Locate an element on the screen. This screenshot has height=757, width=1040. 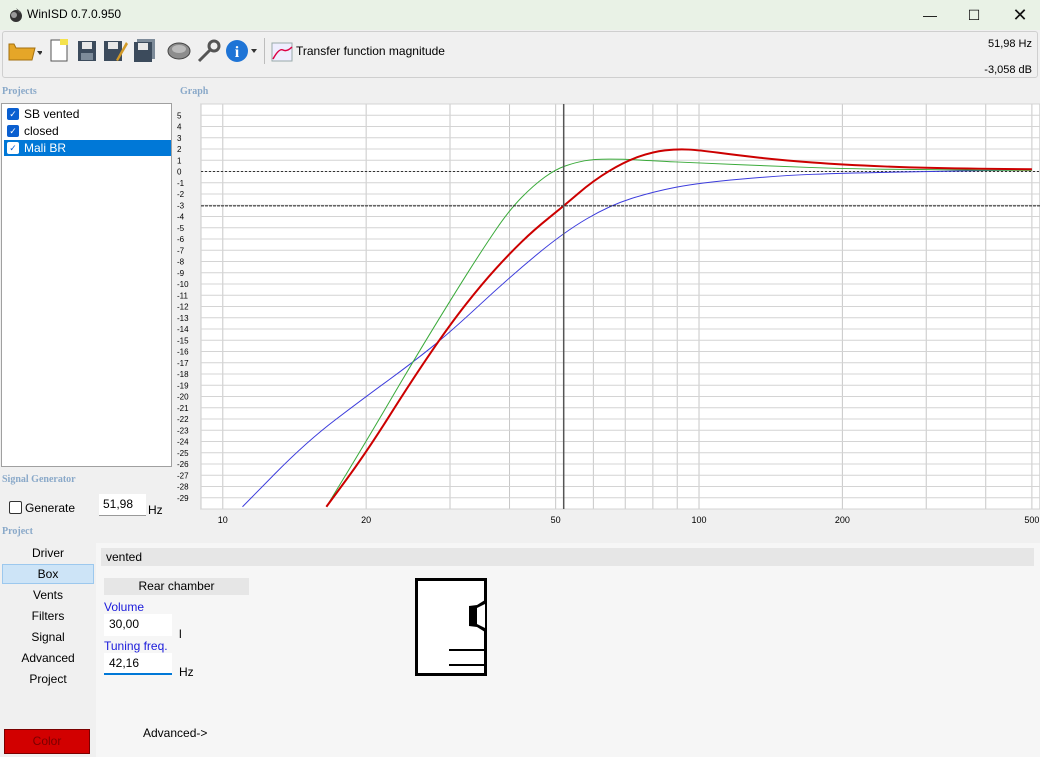
y-tick-label: -21 is located at coordinates (183, 408).